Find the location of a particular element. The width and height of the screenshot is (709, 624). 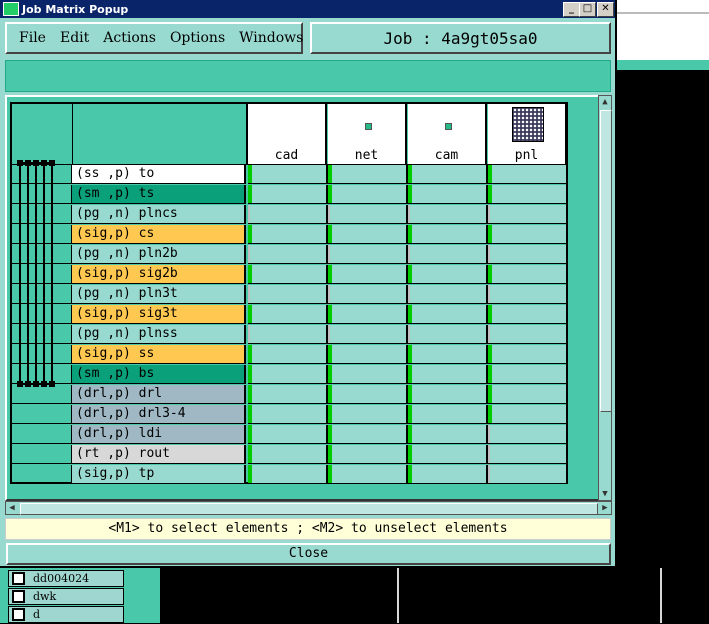

close-window-button: ✕ is located at coordinates (605, 9).